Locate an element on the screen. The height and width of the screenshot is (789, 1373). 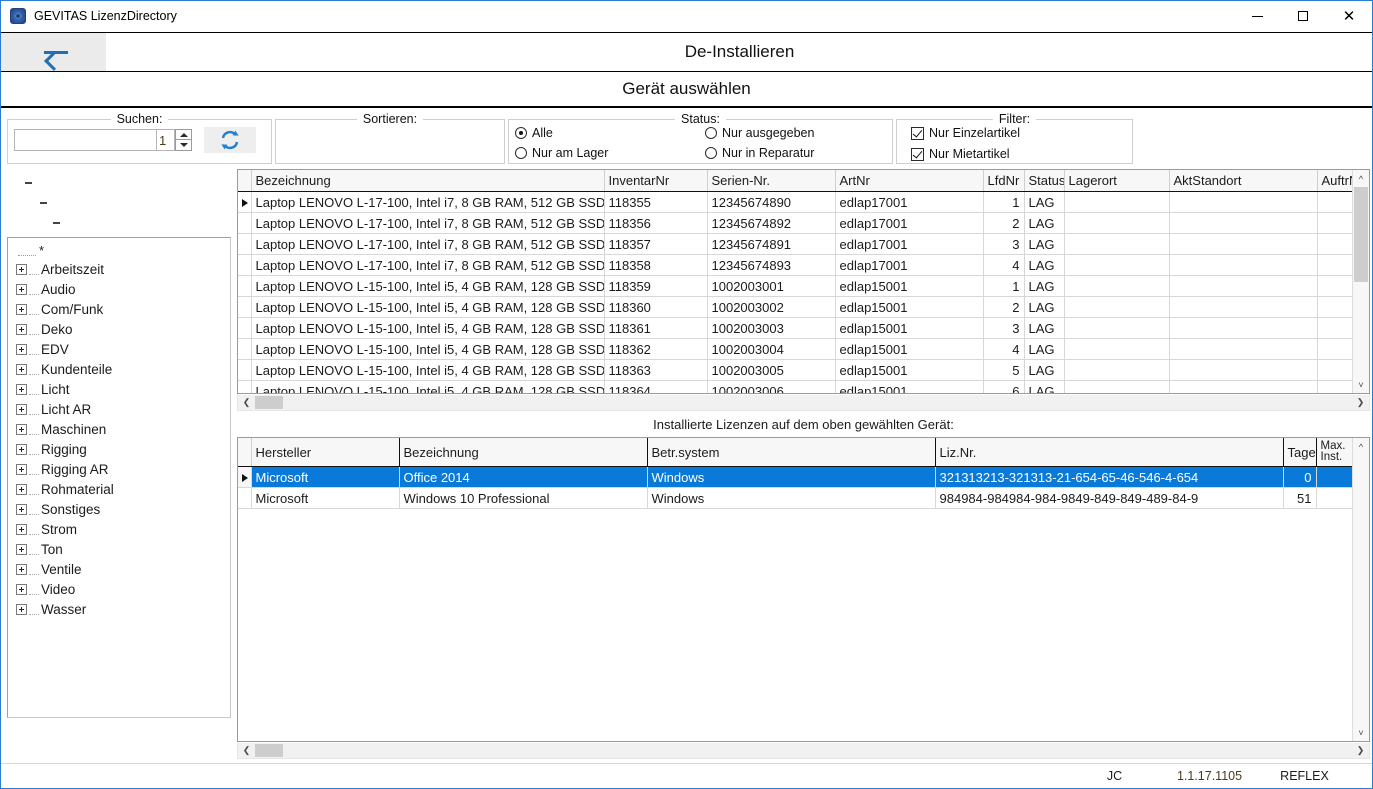
column-header-inventarnr: InventarNr is located at coordinates (656, 181).